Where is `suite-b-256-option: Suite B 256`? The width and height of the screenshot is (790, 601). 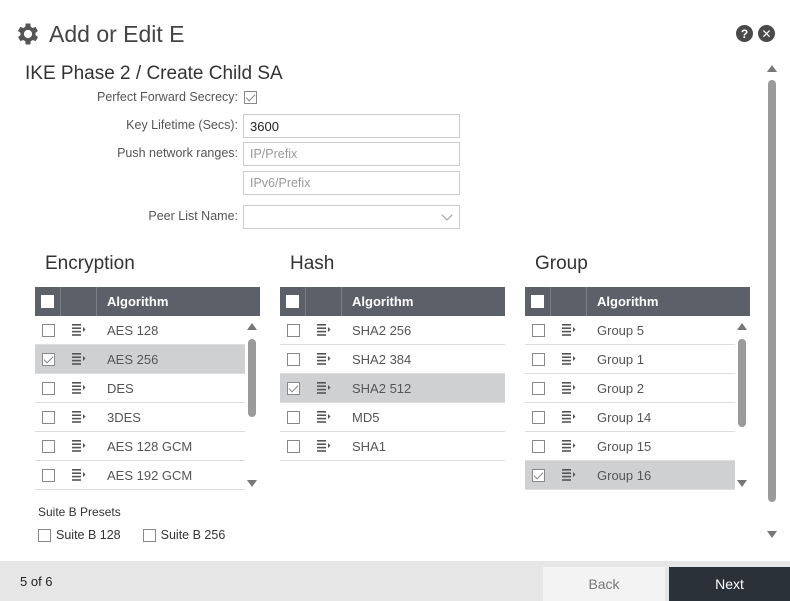
suite-b-256-option: Suite B 256 is located at coordinates (184, 535).